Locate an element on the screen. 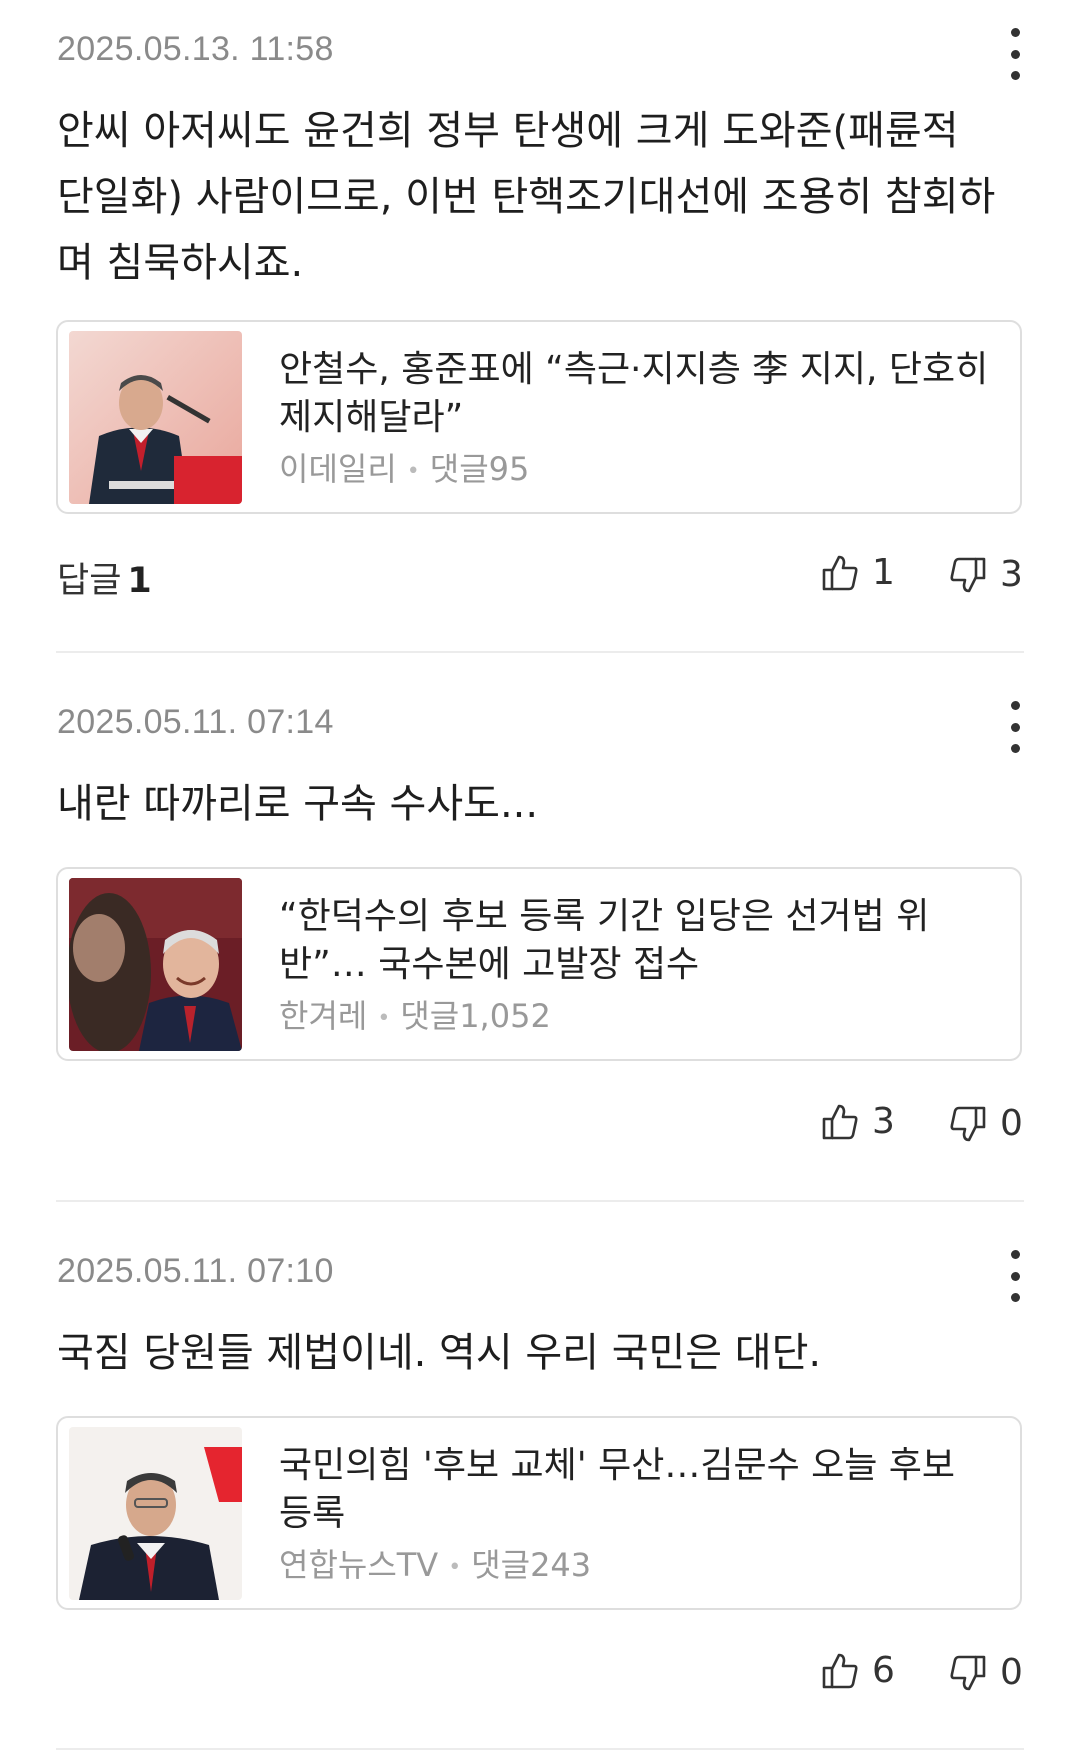 Image resolution: width=1080 pixels, height=1750 pixels. article-source: 연합뉴스TV is located at coordinates (359, 1565).